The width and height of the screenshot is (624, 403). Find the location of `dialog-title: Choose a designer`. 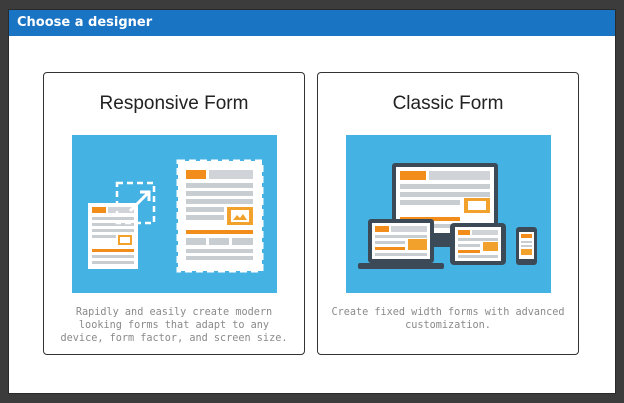

dialog-title: Choose a designer is located at coordinates (312, 23).